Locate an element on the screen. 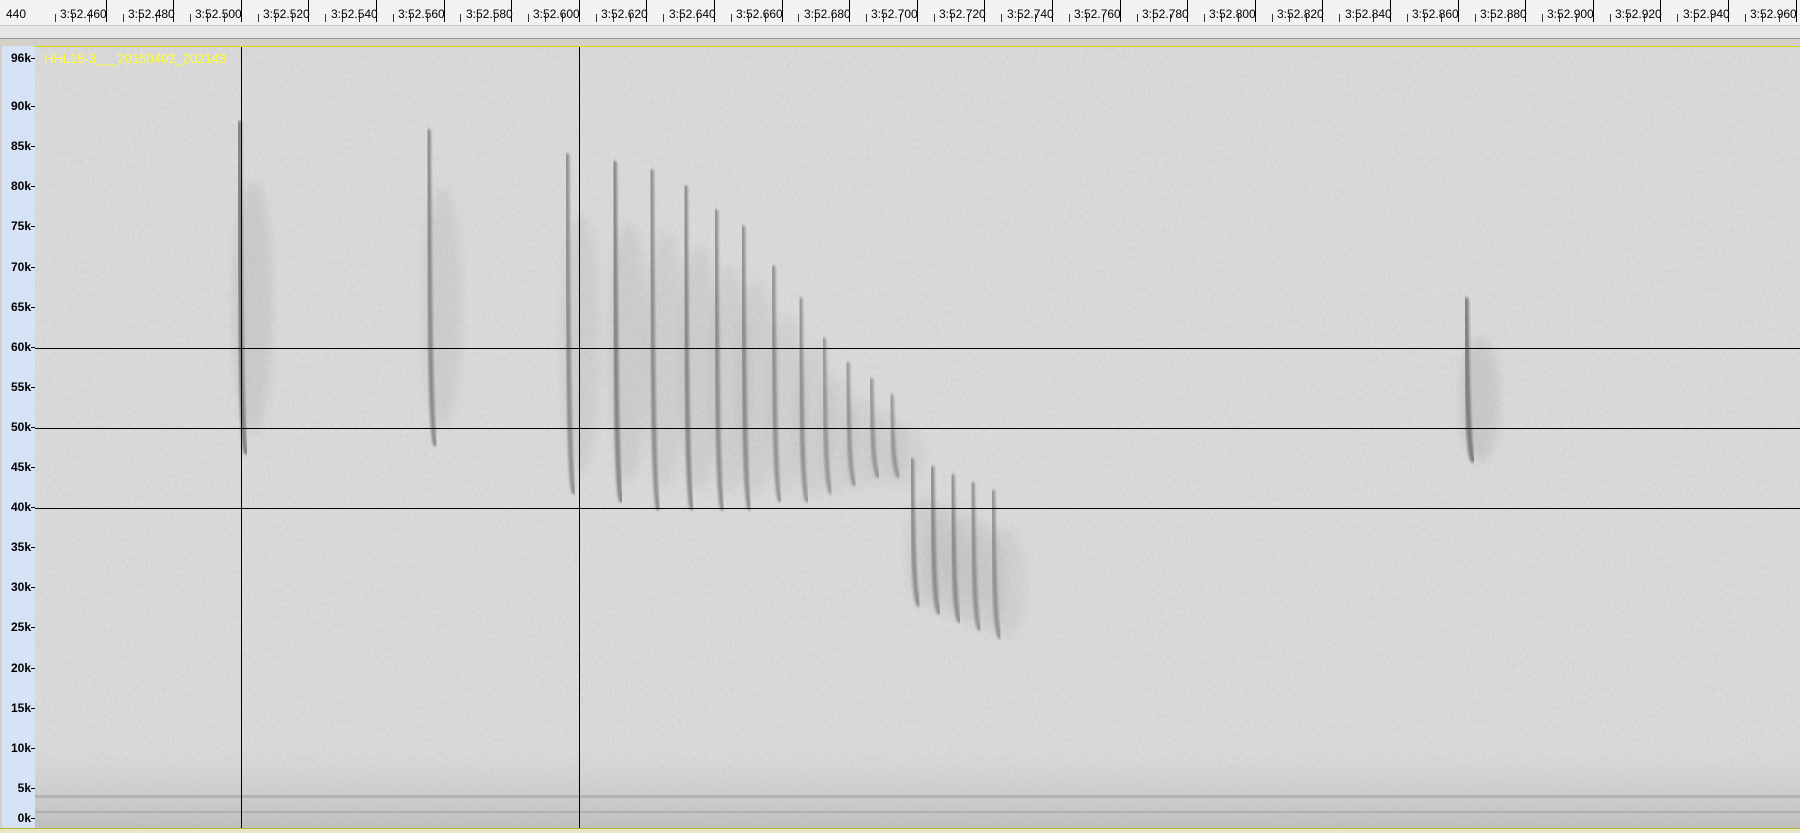 This screenshot has width=1800, height=833. ruler-time-label: 3:52.800 is located at coordinates (1232, 14).